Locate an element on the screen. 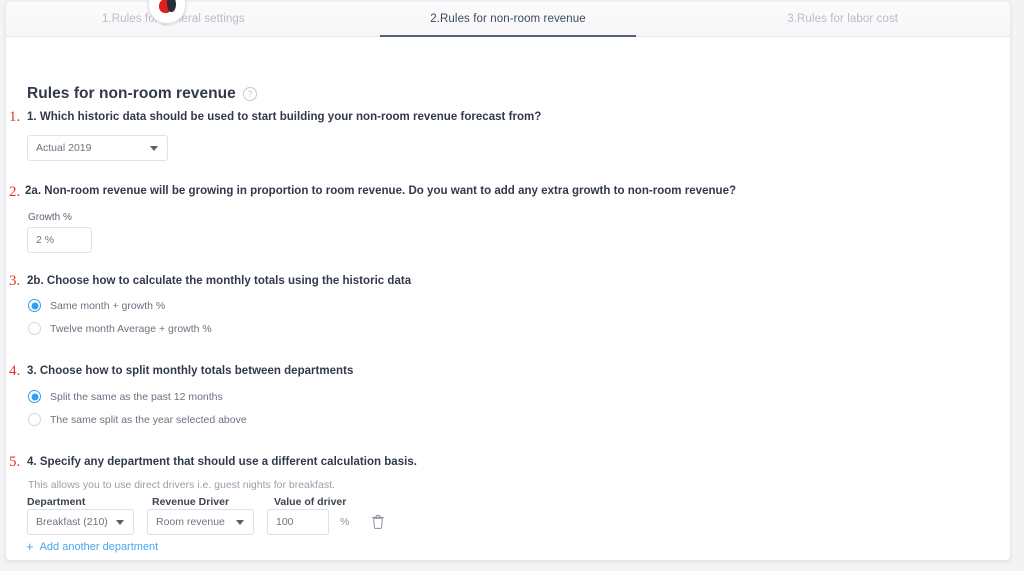  tab-non-room-revenue: 2.Rules for non-room revenue is located at coordinates (508, 19).